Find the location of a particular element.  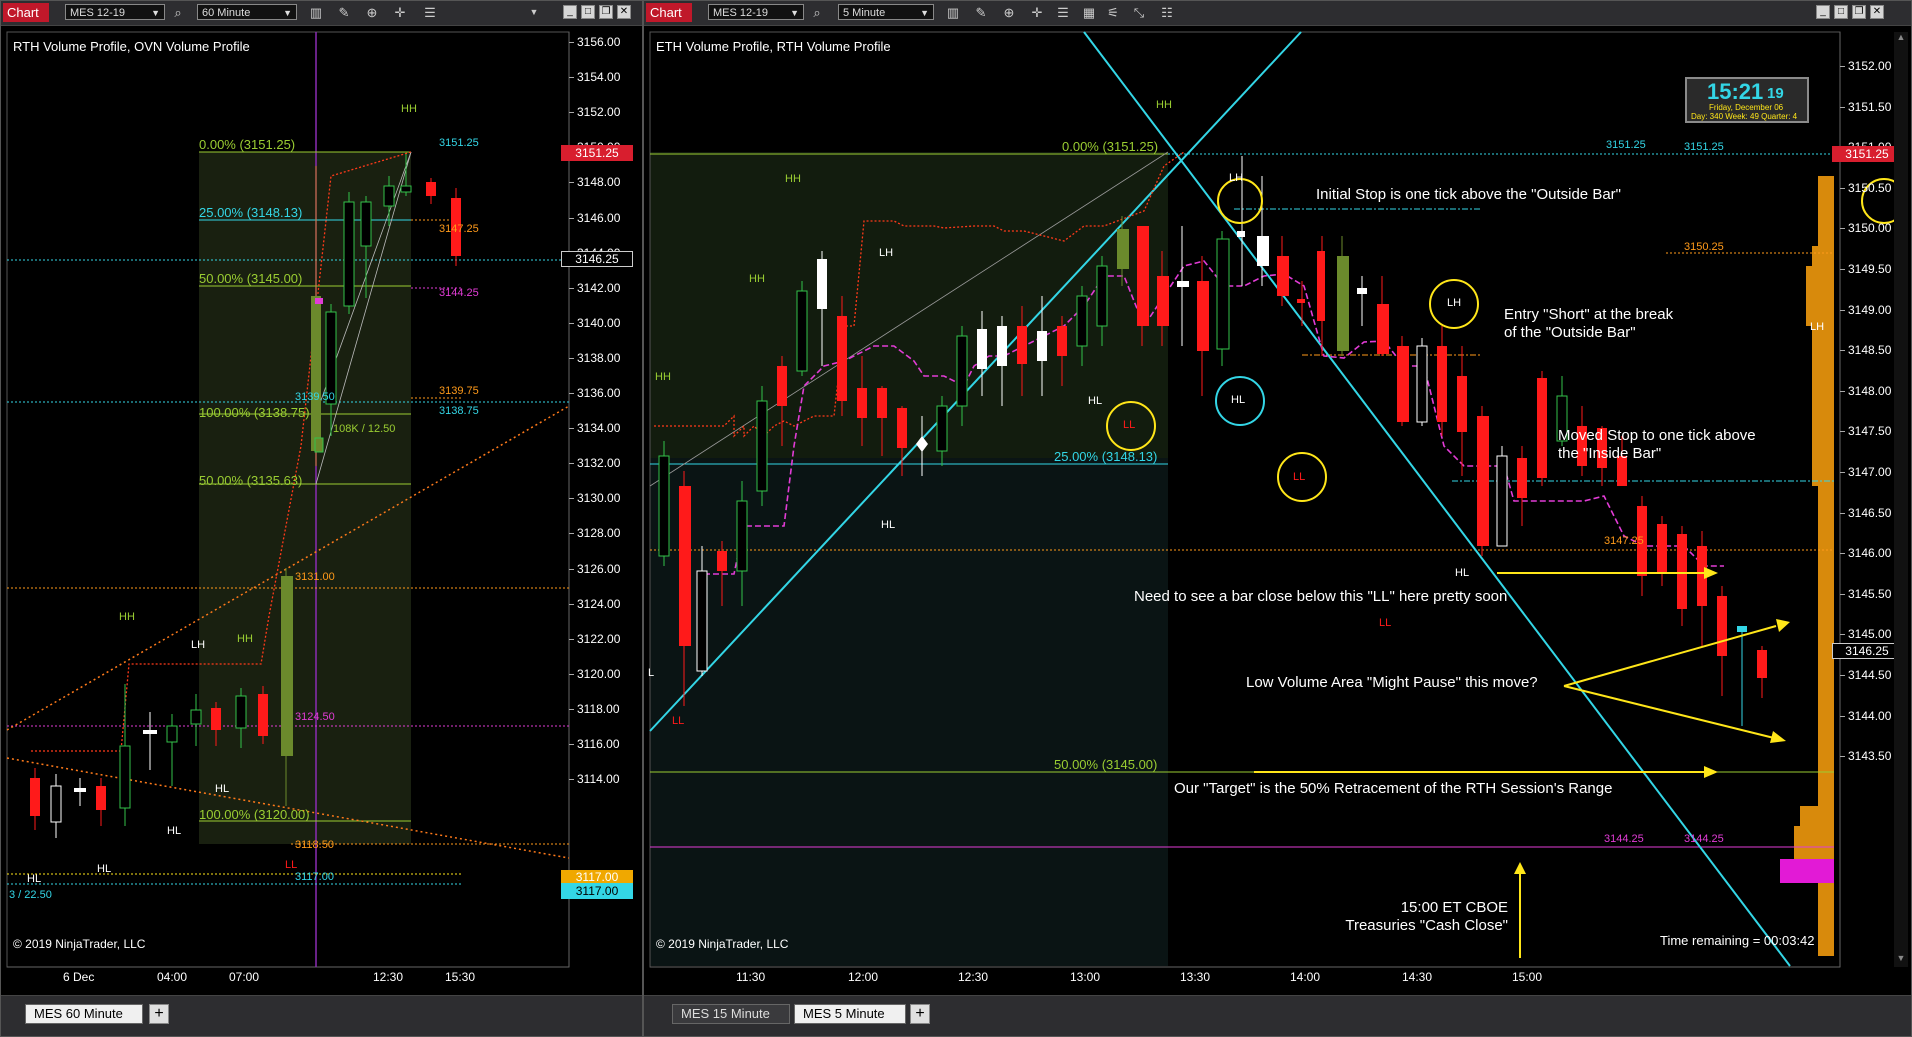

left-chart-menu-button: Chart is located at coordinates (26, 12).